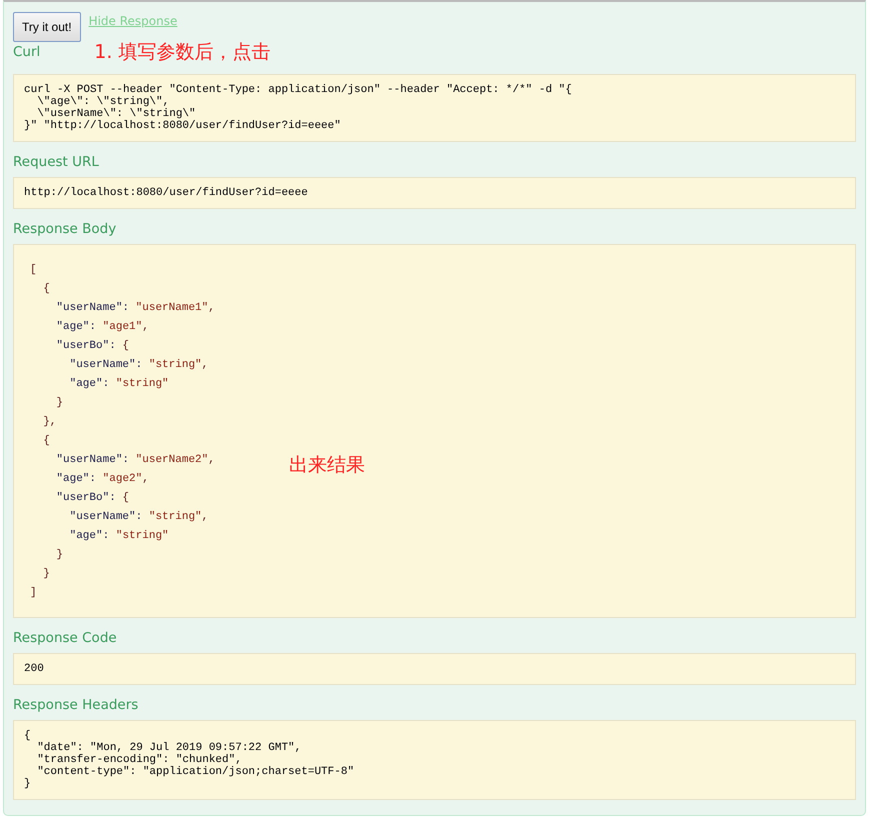  What do you see at coordinates (26, 52) in the screenshot?
I see `section-heading: Curl` at bounding box center [26, 52].